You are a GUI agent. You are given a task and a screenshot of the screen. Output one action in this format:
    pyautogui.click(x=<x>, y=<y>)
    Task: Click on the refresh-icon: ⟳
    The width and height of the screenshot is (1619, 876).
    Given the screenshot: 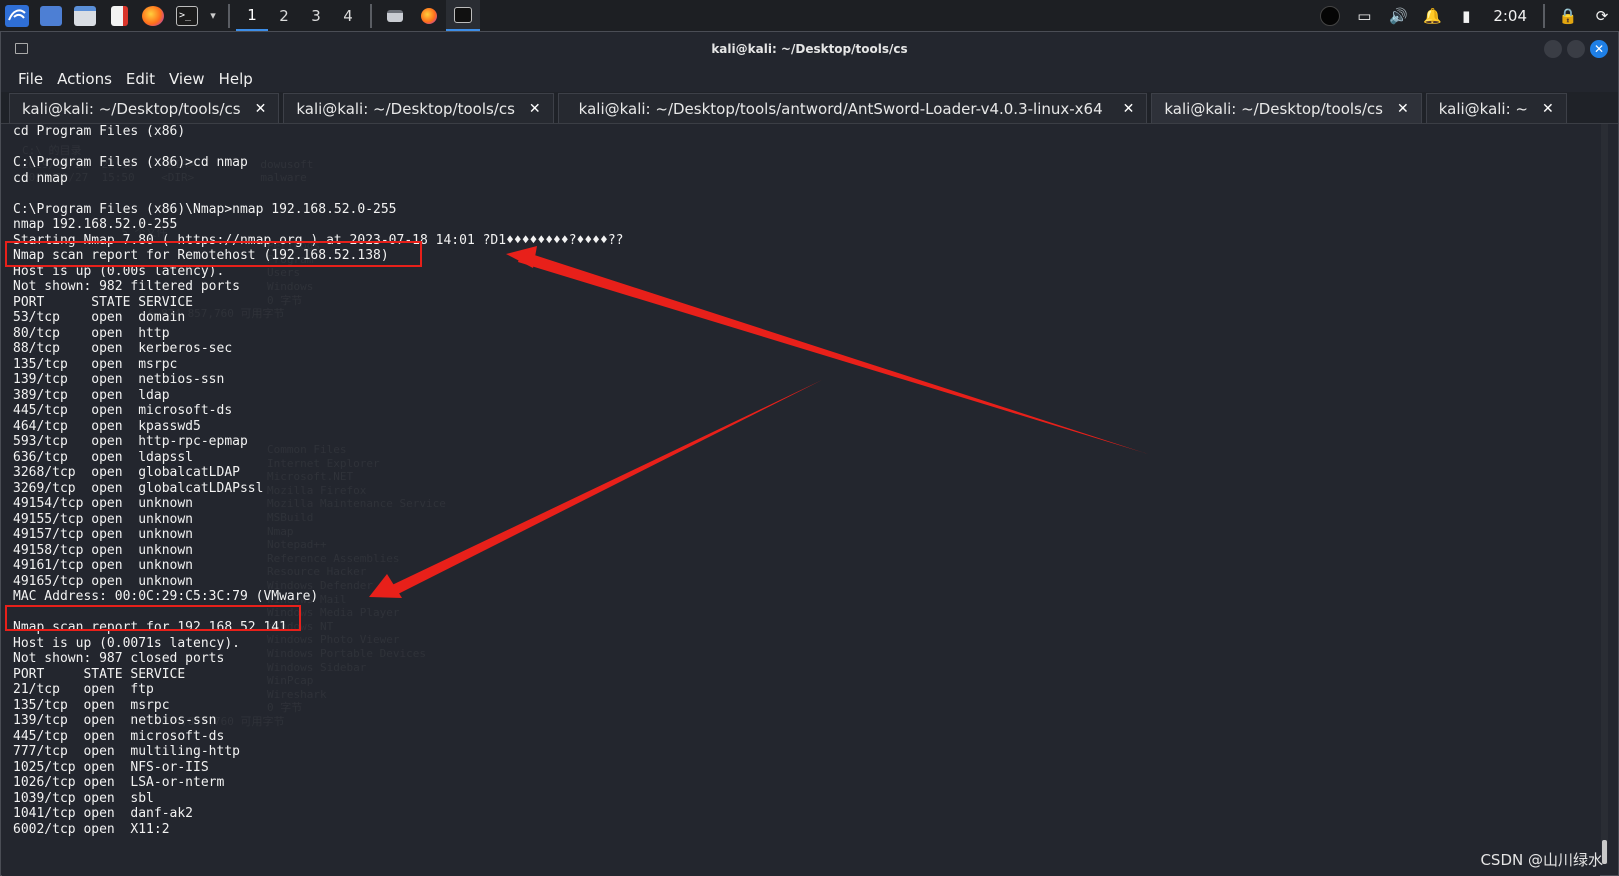 What is the action you would take?
    pyautogui.click(x=1602, y=15)
    